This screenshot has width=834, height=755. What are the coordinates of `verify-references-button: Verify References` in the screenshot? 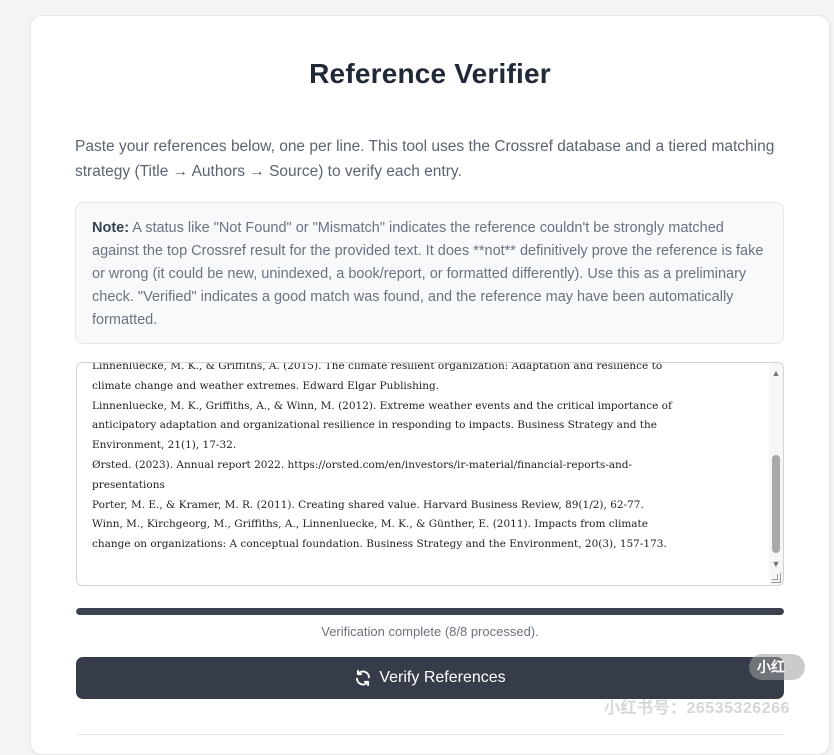 It's located at (430, 678).